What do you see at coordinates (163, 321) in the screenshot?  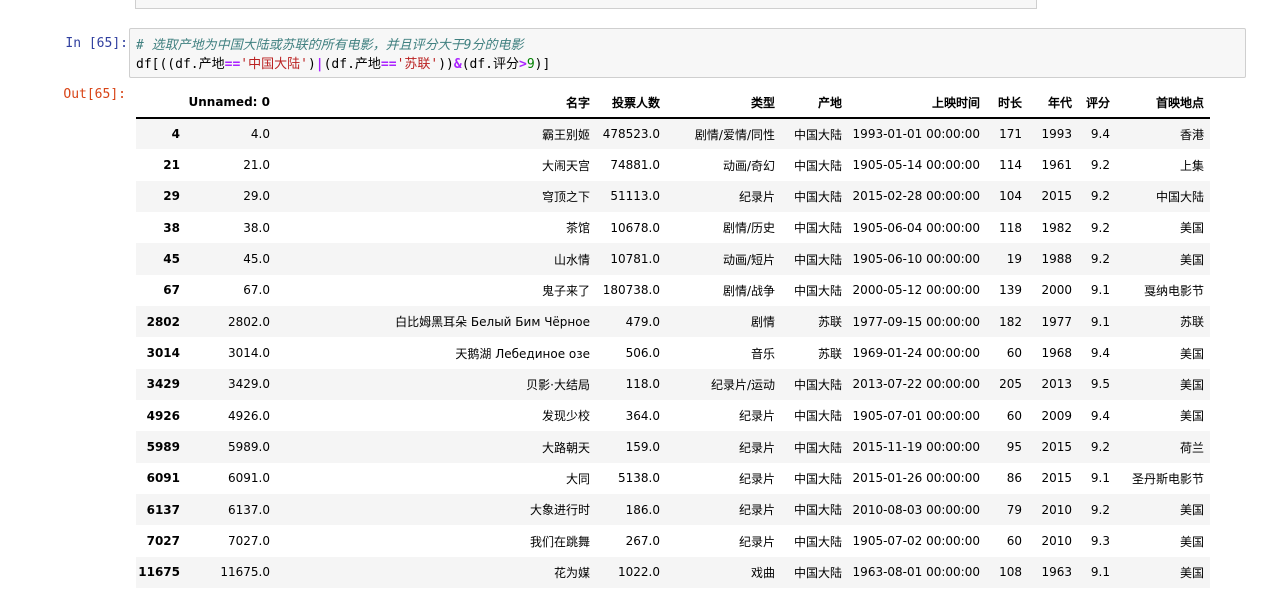 I see `row-index: 2802` at bounding box center [163, 321].